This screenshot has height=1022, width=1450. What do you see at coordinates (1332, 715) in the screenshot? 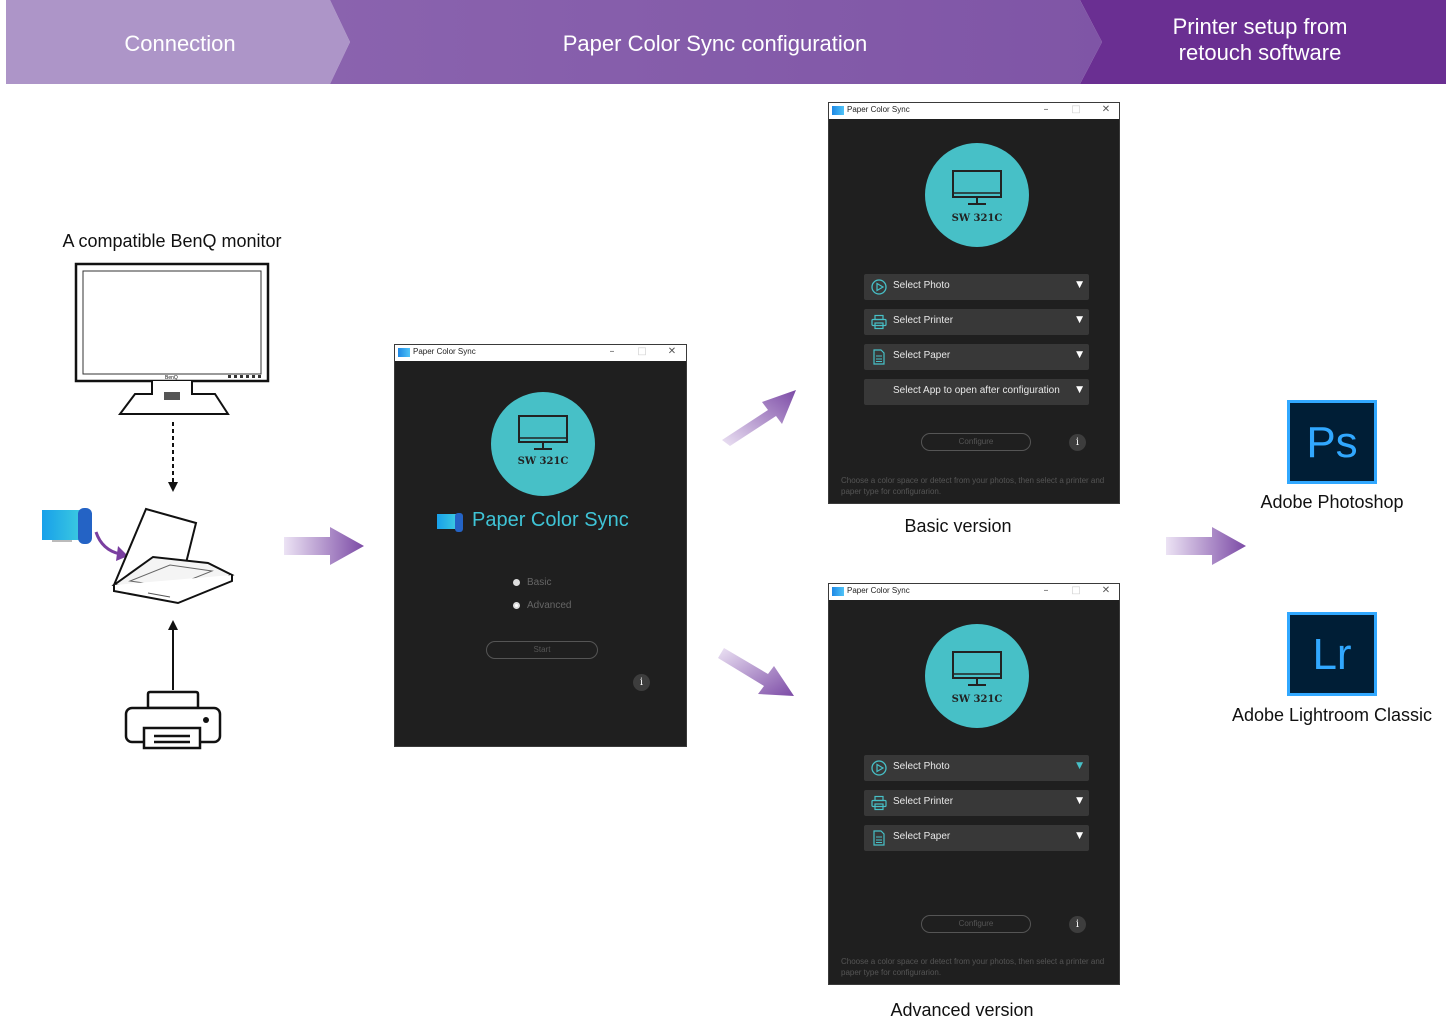
I see `lightroom-caption: Adobe Lightroom Classic` at bounding box center [1332, 715].